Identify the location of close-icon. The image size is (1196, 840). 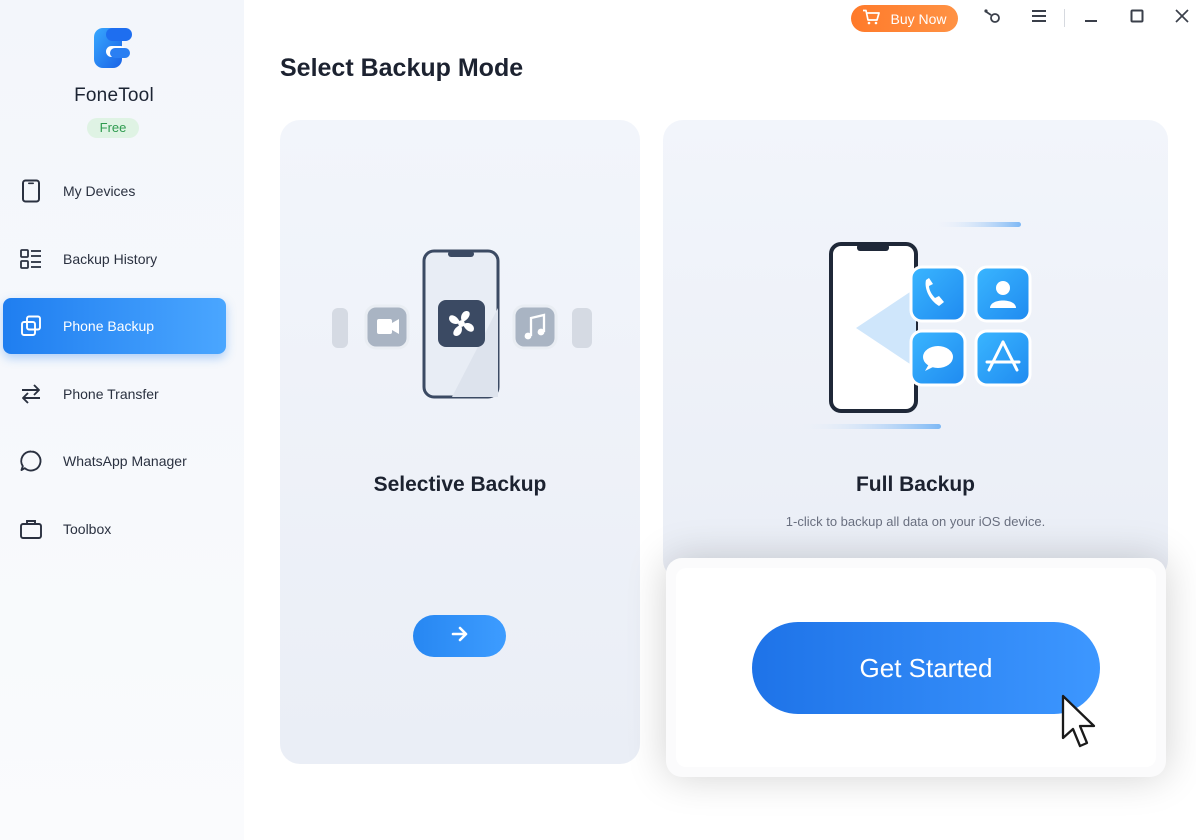
(1182, 18).